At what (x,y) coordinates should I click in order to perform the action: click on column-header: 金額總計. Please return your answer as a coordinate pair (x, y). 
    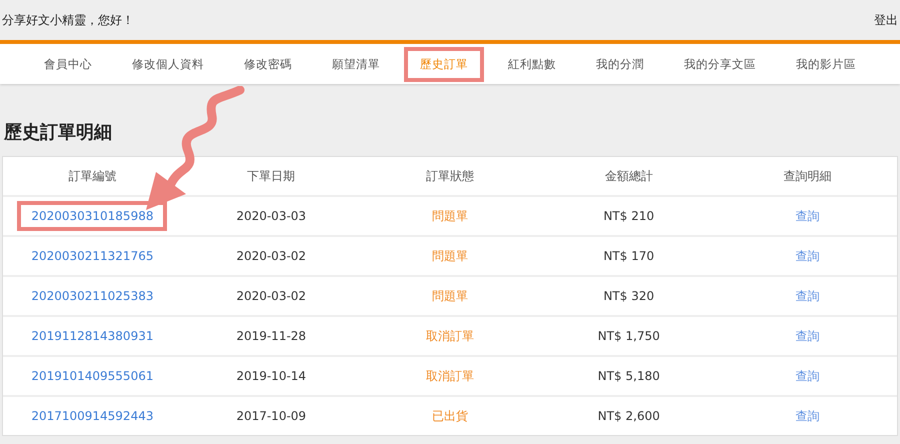
    Looking at the image, I should click on (629, 176).